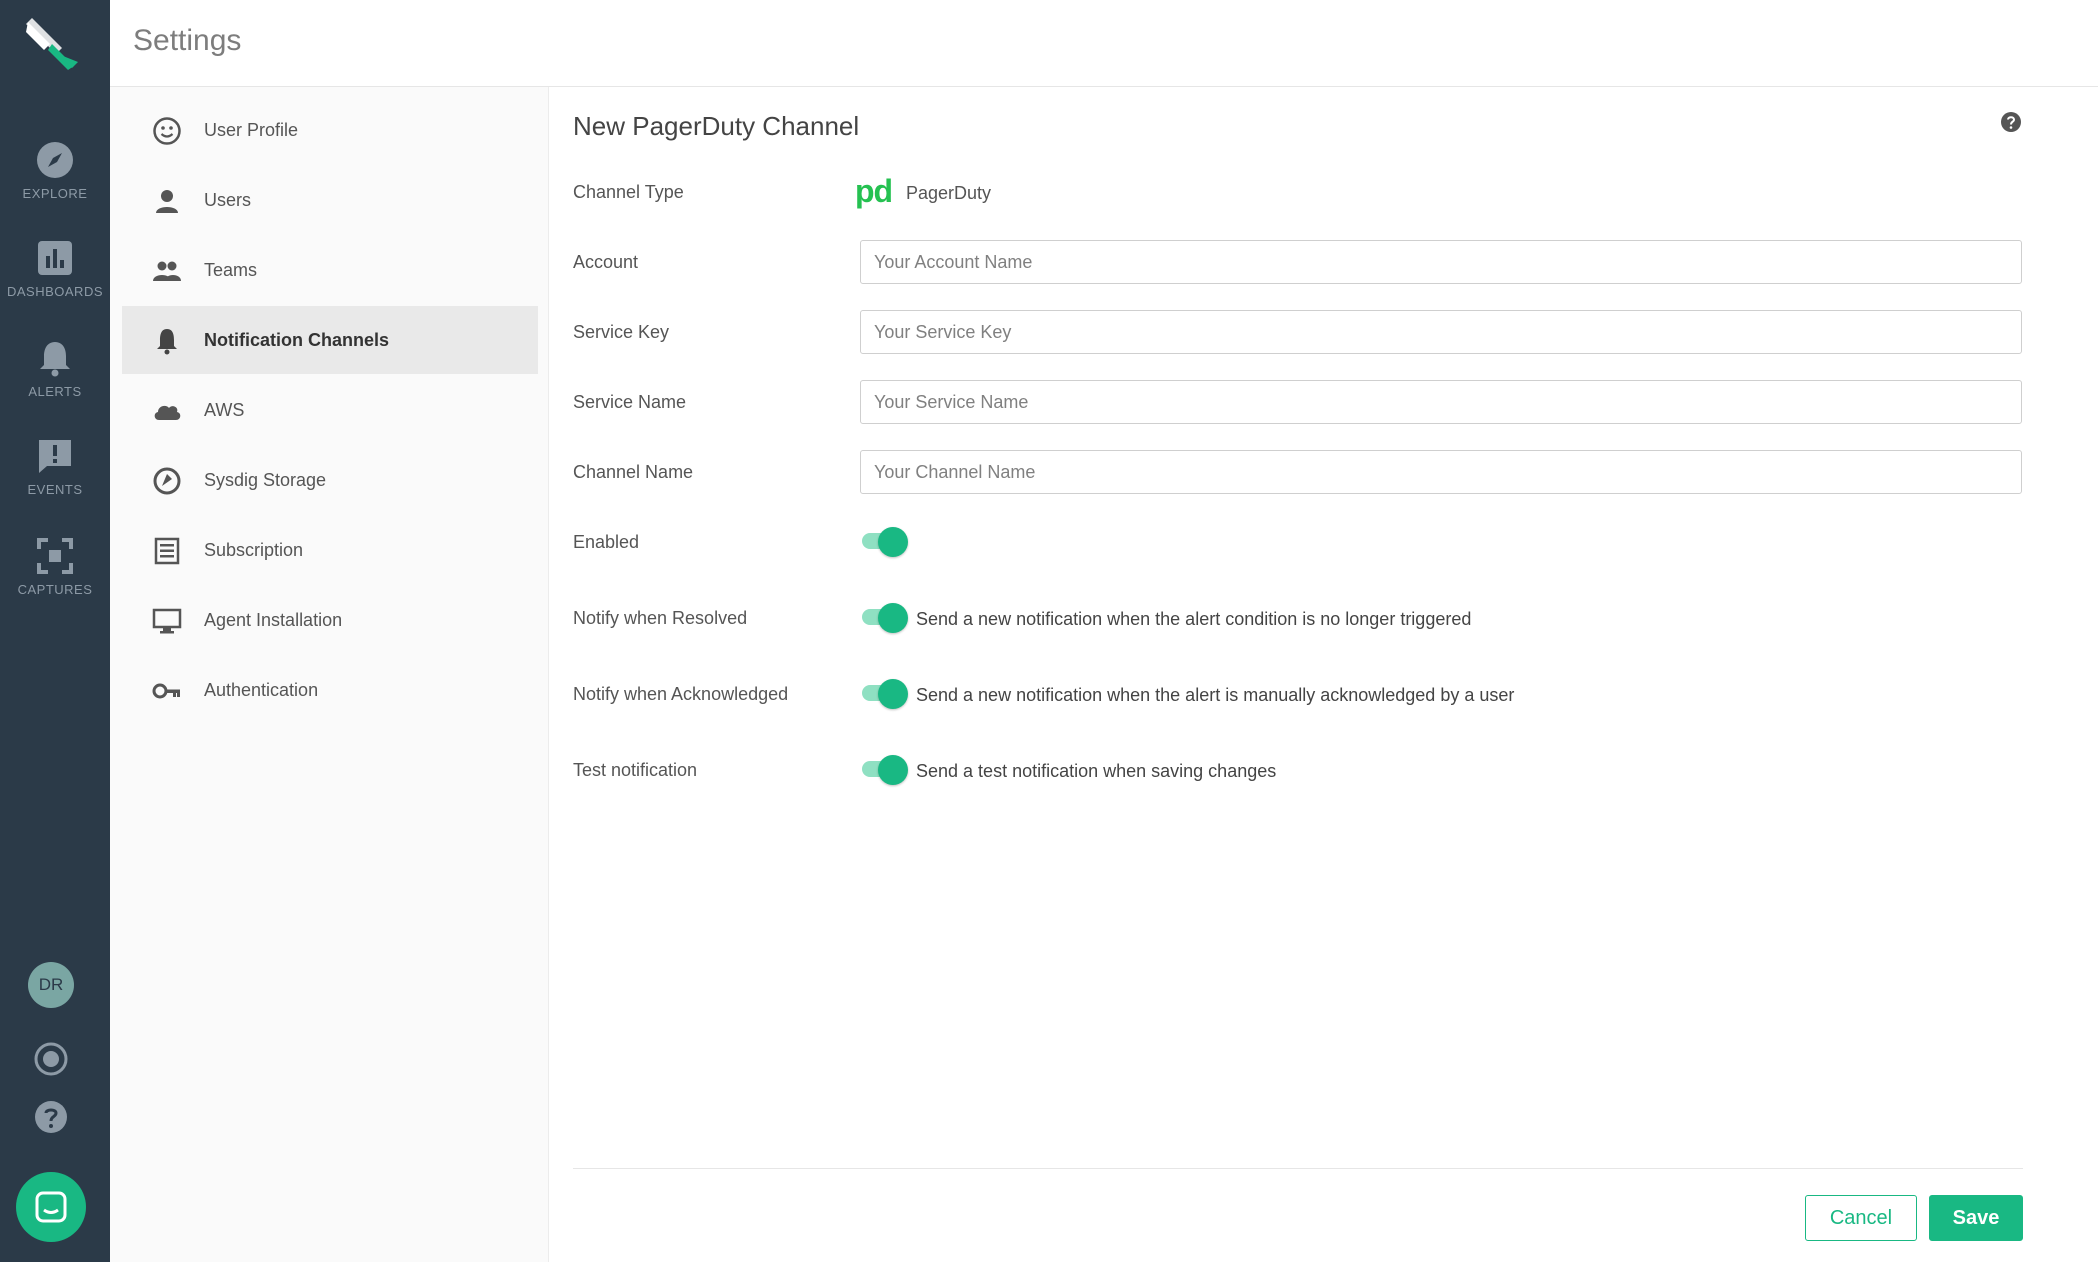  I want to click on channel-type-label: Channel Type, so click(628, 192).